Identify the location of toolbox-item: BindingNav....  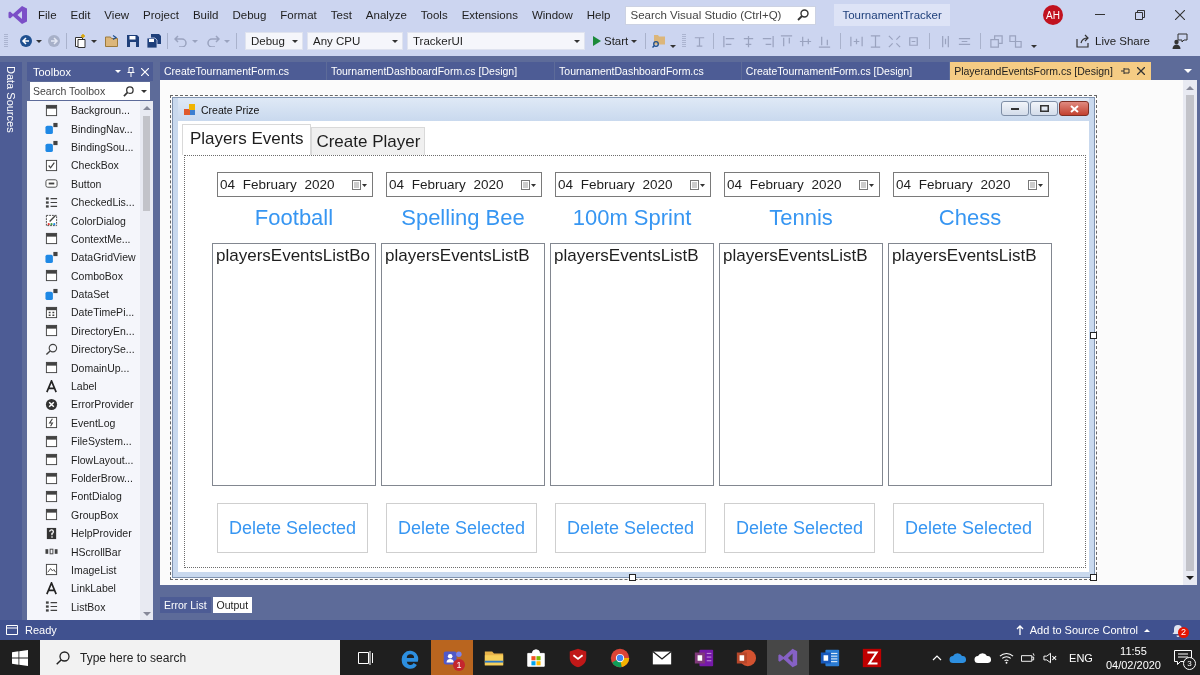
(83, 128).